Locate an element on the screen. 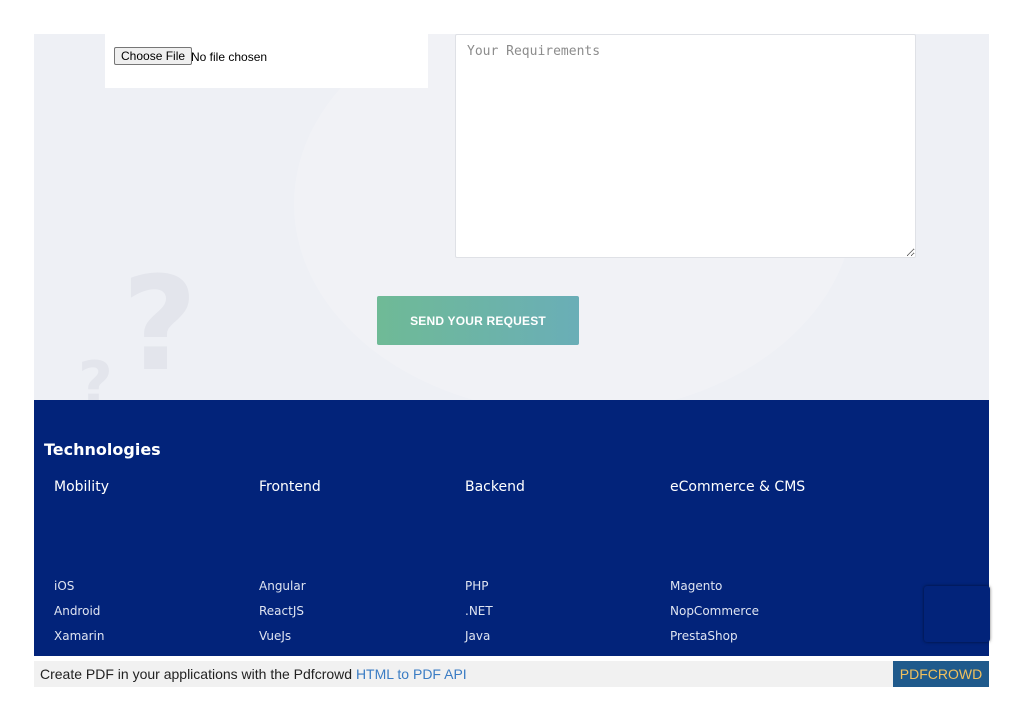 The width and height of the screenshot is (1023, 724). tech-column-heading: Frontend is located at coordinates (290, 487).